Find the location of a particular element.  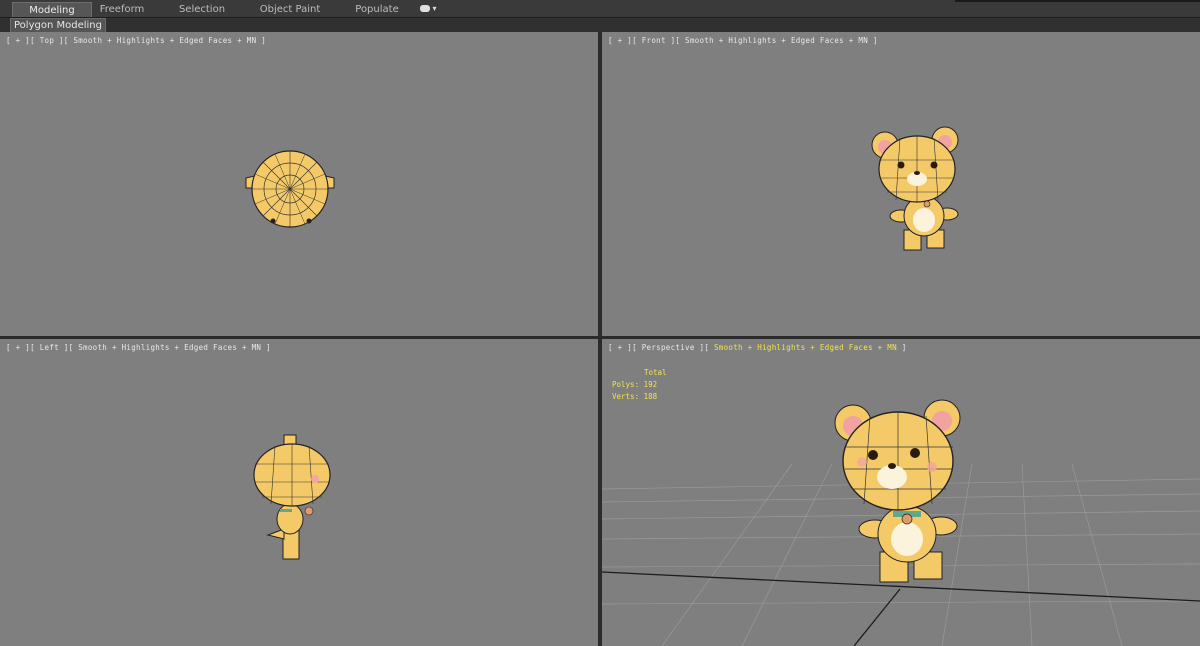

ribbon-panel-bar: Polygon Modeling is located at coordinates (600, 25).